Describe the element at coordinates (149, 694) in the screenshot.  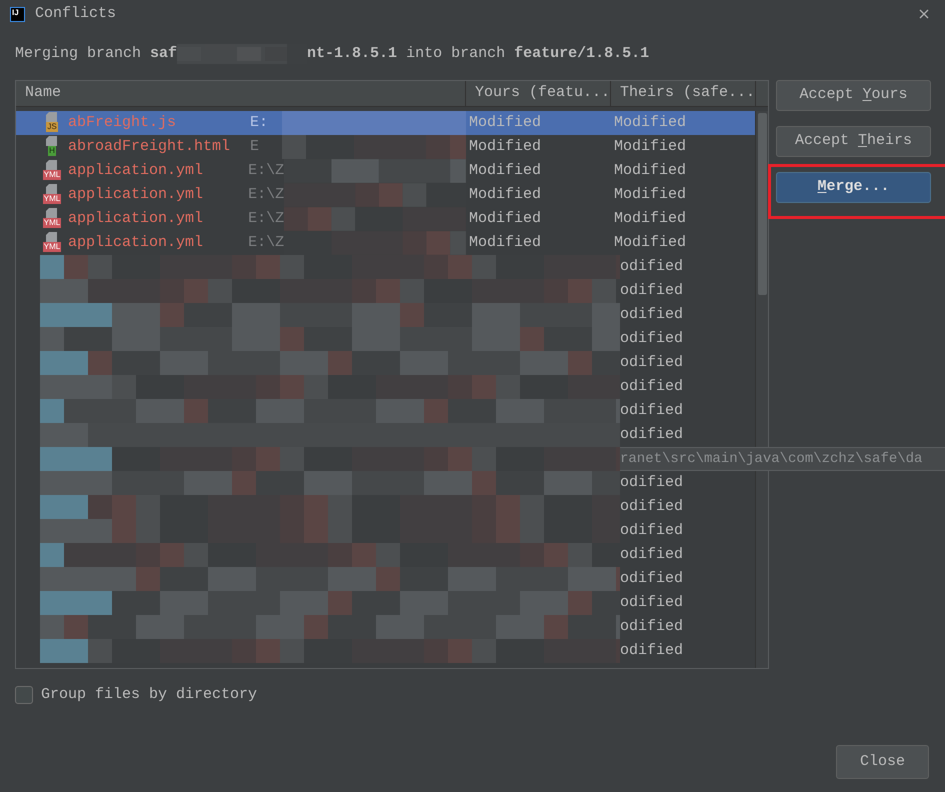
I see `checkbox-label: Group files by directory` at that location.